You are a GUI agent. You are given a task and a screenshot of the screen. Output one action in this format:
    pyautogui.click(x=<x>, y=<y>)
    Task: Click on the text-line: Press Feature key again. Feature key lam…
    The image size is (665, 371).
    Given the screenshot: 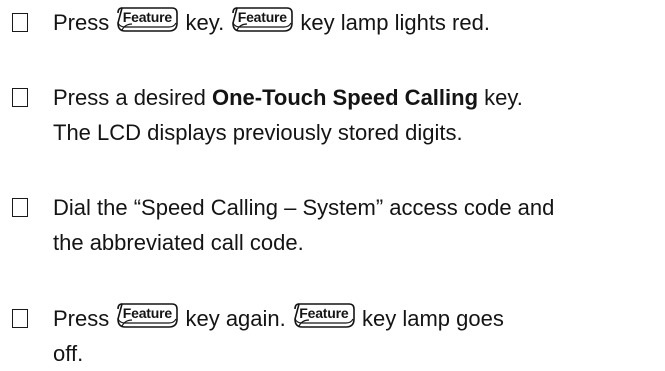 What is the action you would take?
    pyautogui.click(x=354, y=318)
    